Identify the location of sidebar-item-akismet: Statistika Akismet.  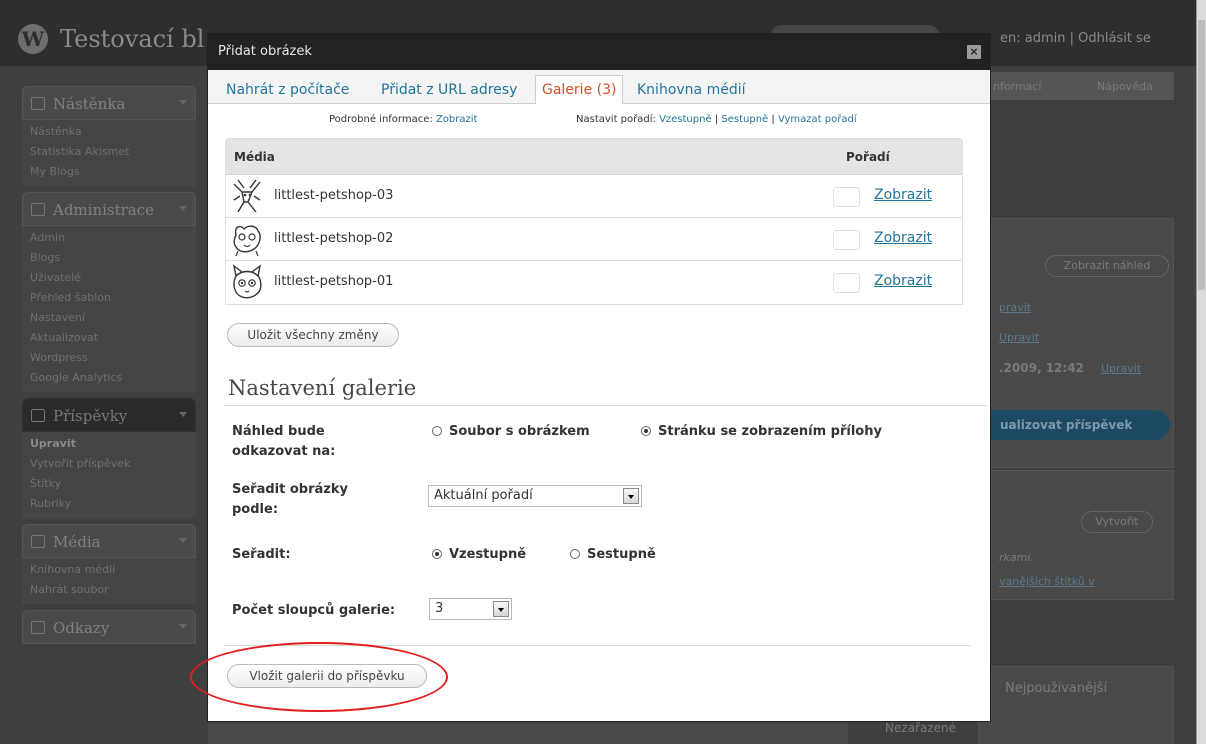
(109, 152).